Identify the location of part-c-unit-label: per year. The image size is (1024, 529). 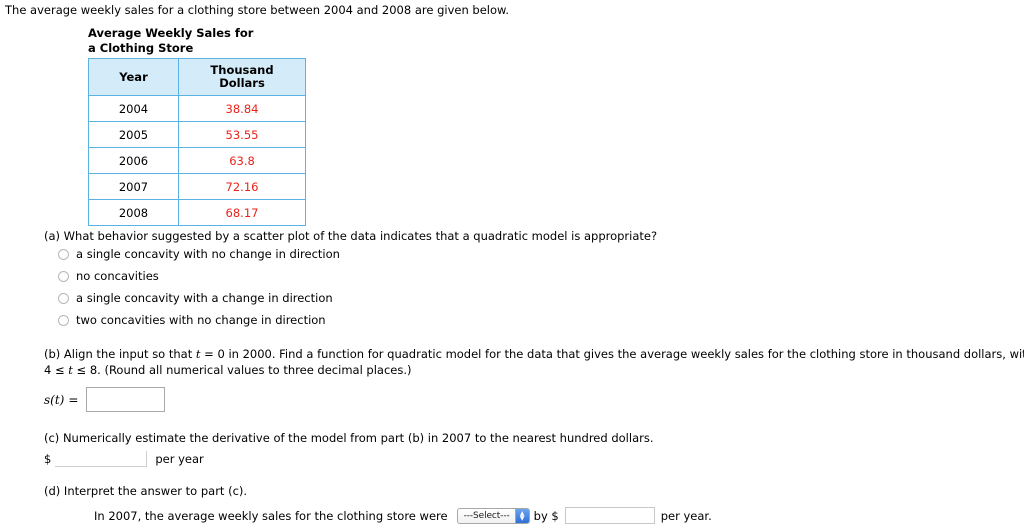
(179, 459).